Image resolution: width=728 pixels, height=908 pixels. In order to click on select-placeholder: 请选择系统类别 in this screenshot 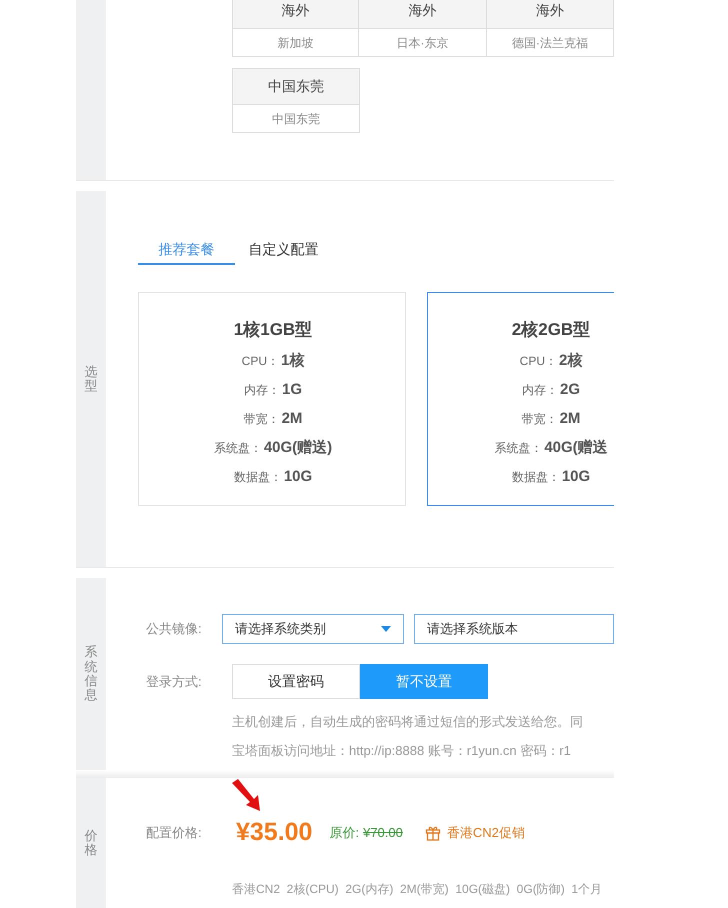, I will do `click(280, 629)`.